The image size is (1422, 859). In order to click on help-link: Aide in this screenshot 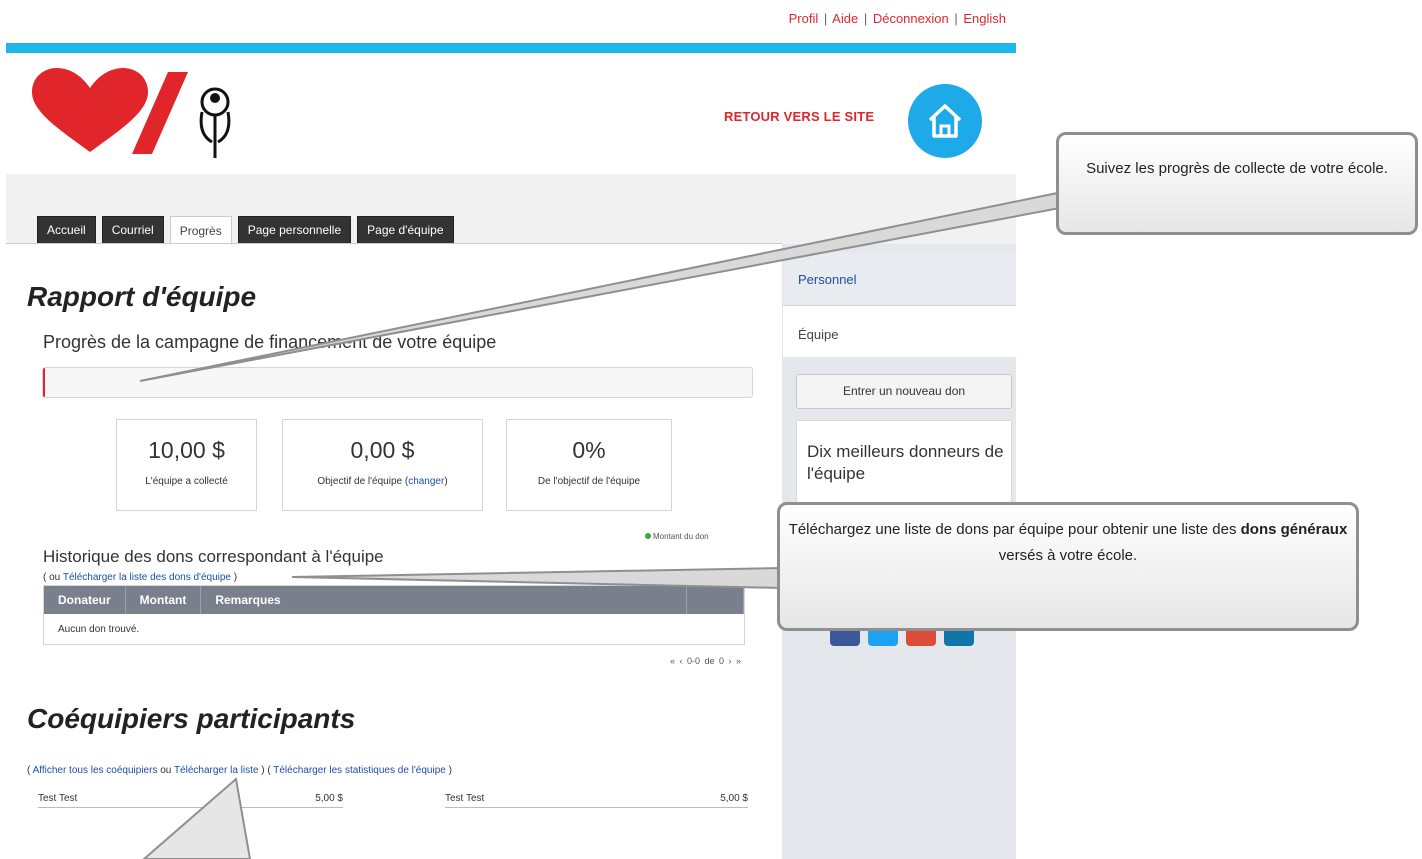, I will do `click(845, 18)`.